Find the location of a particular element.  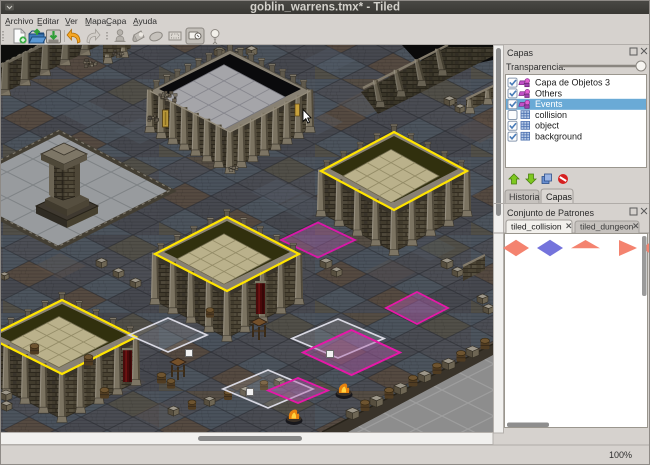

svg-text: Editar is located at coordinates (48, 21).